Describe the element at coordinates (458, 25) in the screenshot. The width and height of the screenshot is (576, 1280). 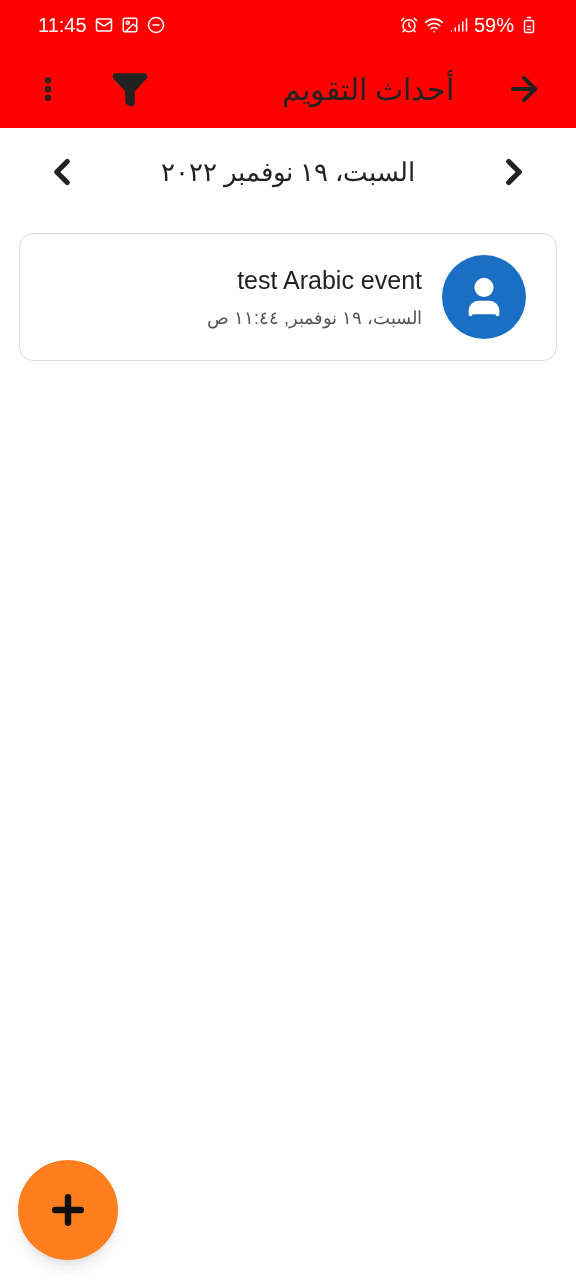
I see `signal-icon` at that location.